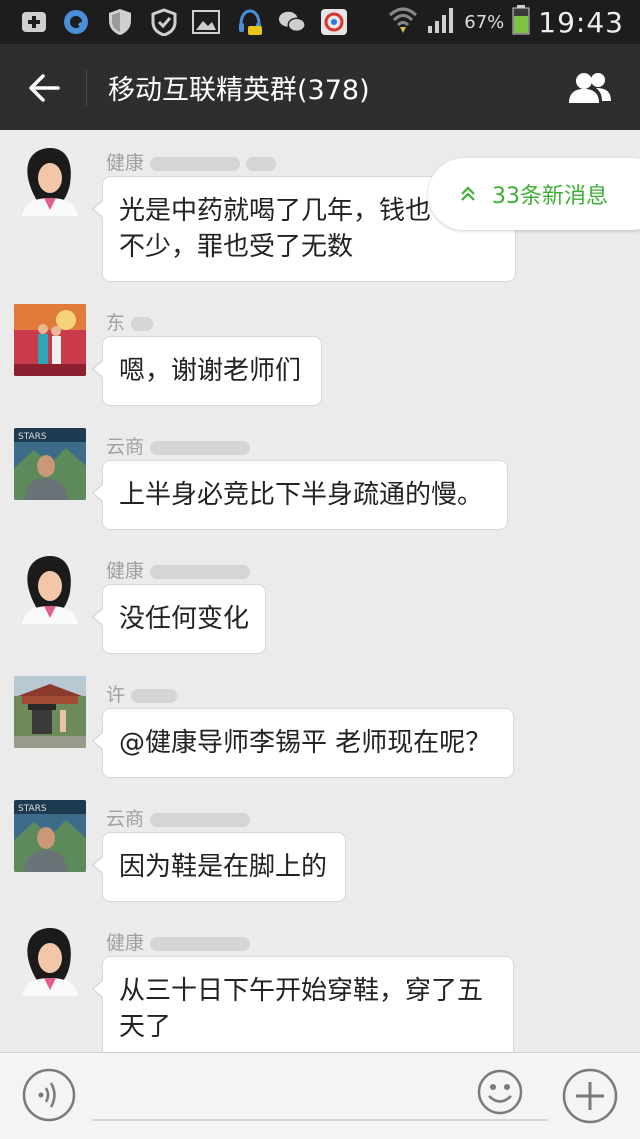 Image resolution: width=640 pixels, height=1139 pixels. Describe the element at coordinates (521, 22) in the screenshot. I see `battery-icon` at that location.